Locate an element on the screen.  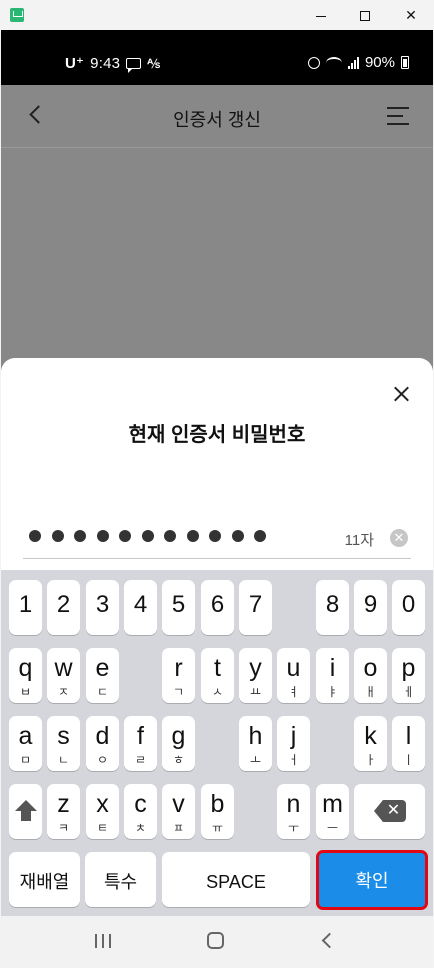
key-f: fㄹ is located at coordinates (140, 743).